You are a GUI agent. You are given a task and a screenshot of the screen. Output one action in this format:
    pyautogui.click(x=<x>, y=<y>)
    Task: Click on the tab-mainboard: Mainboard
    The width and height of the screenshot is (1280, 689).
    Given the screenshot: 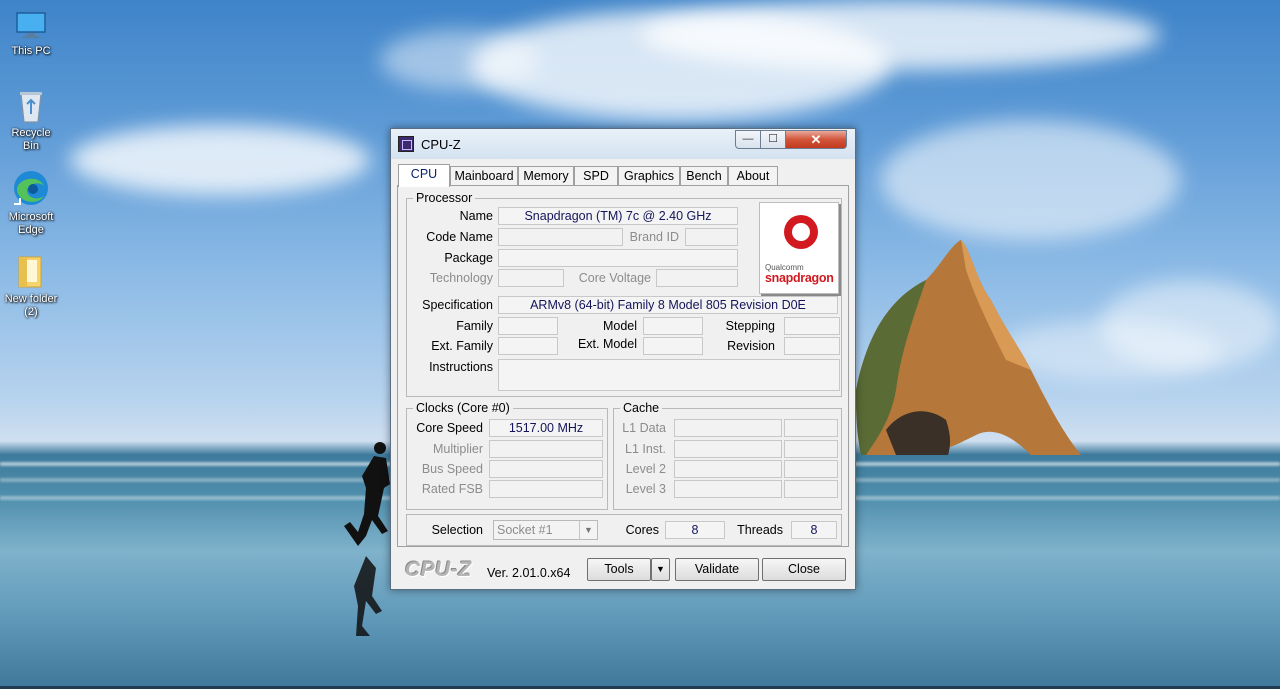 What is the action you would take?
    pyautogui.click(x=484, y=176)
    